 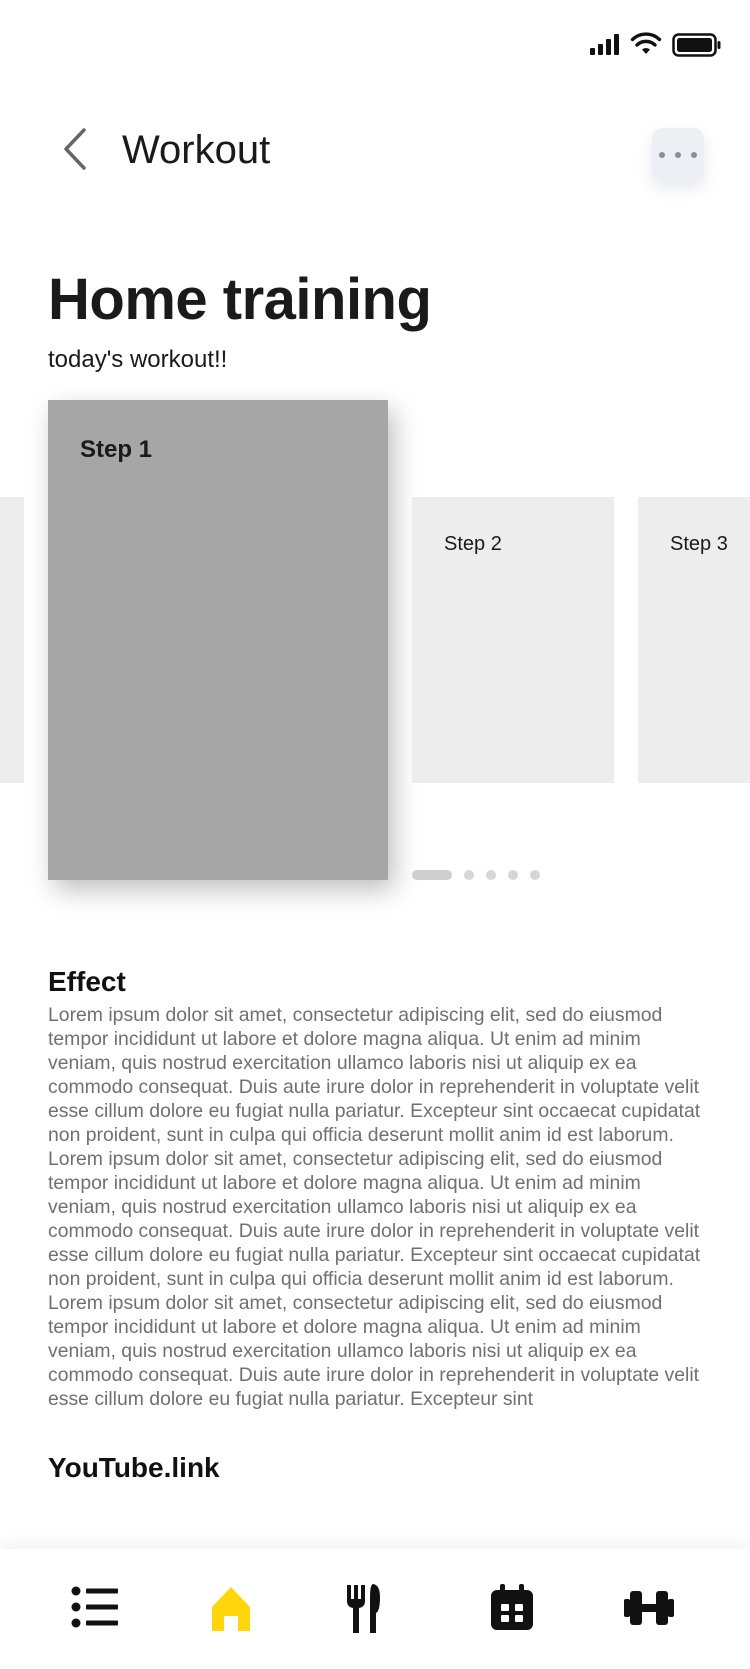 I want to click on list-icon, so click(x=94, y=1607).